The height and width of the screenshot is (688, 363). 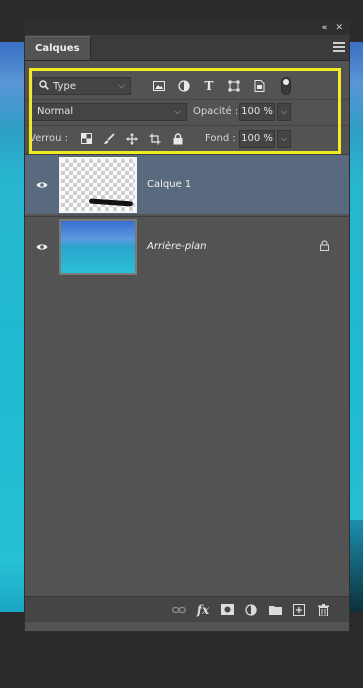 What do you see at coordinates (220, 138) in the screenshot?
I see `fill-label: Fond :` at bounding box center [220, 138].